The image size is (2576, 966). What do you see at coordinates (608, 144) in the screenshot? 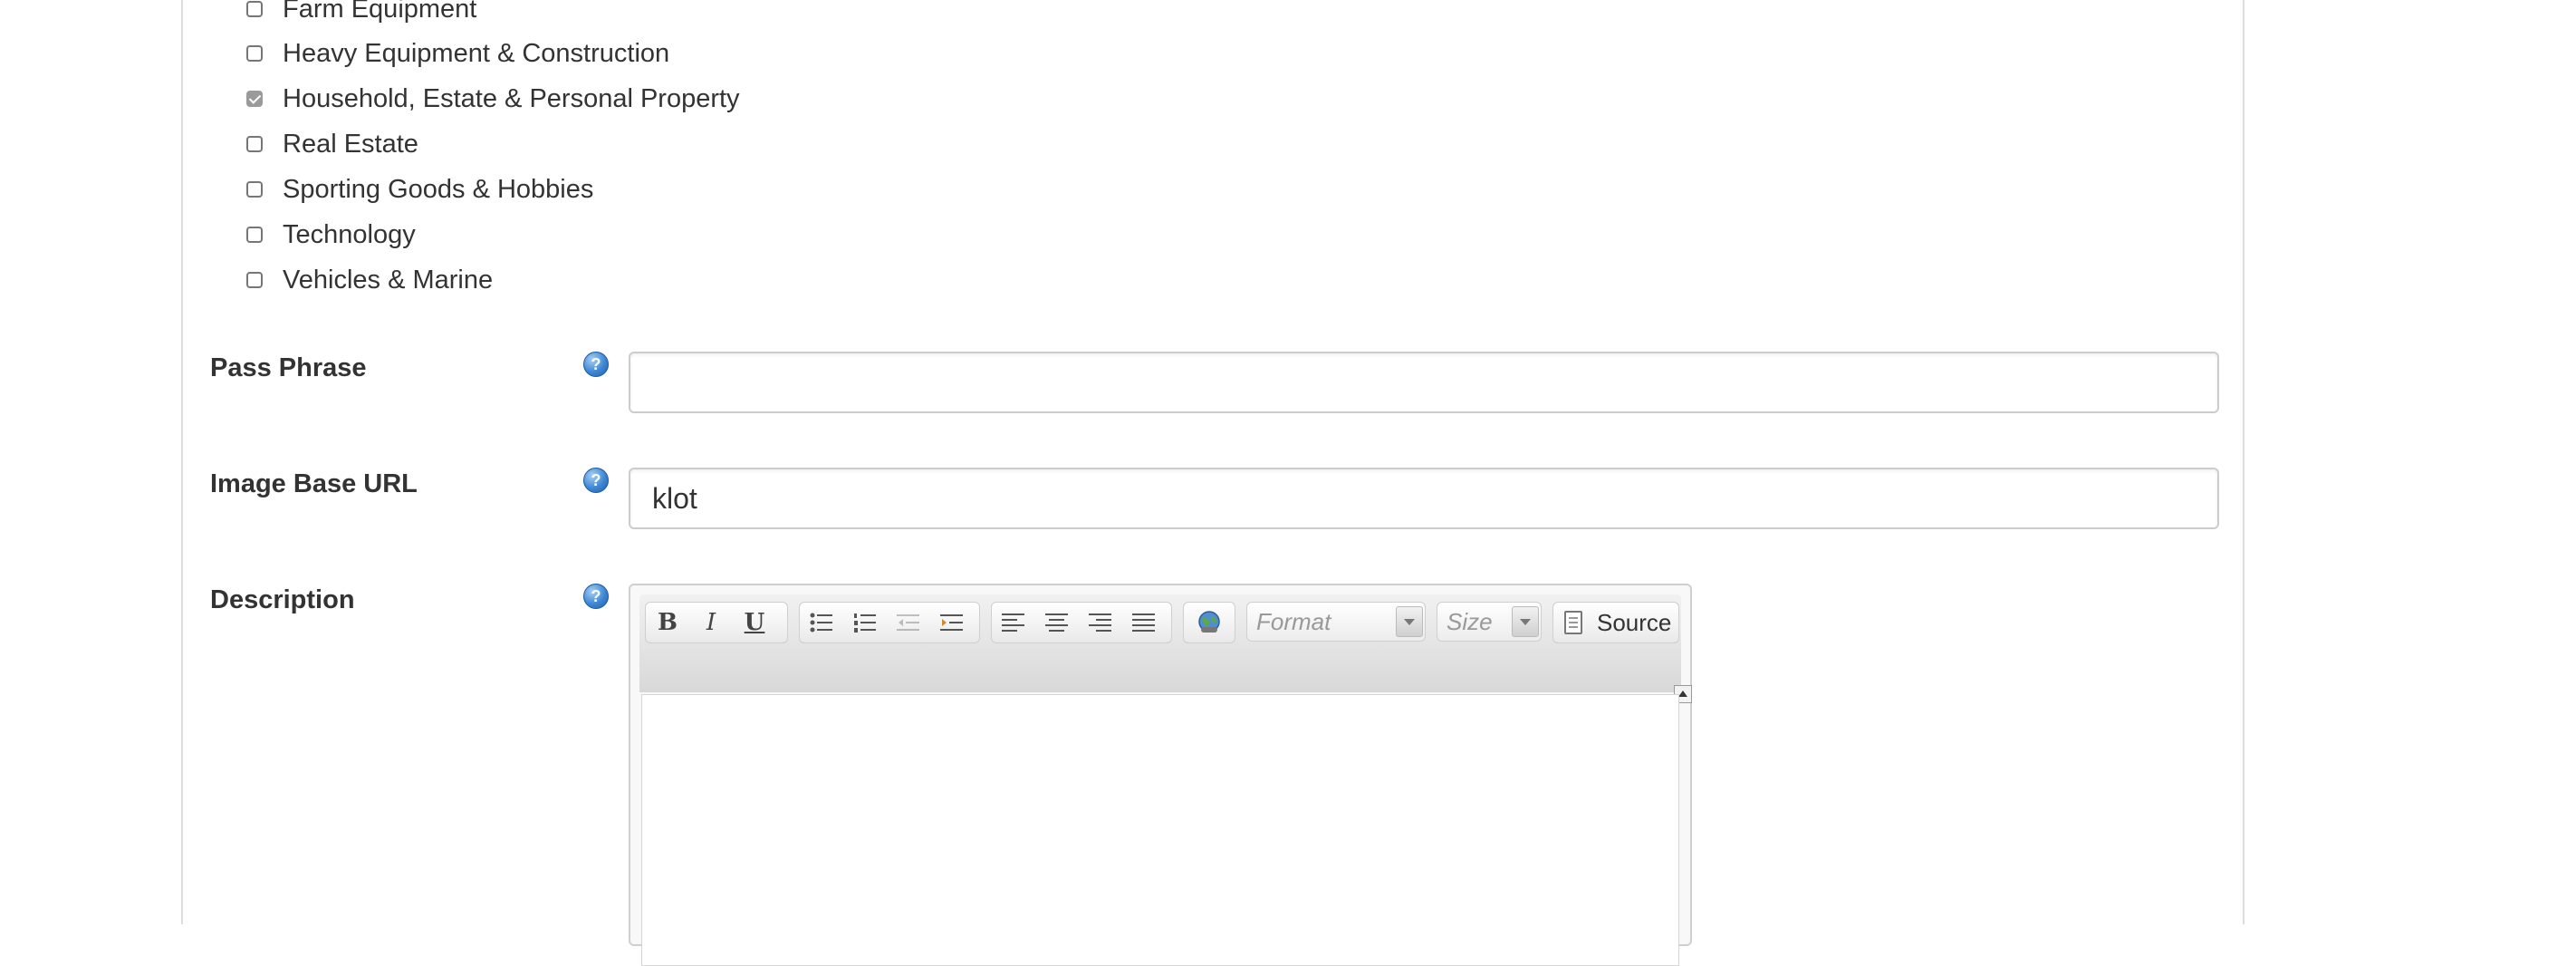
I see `category-item-real-estate: Real Estate` at bounding box center [608, 144].